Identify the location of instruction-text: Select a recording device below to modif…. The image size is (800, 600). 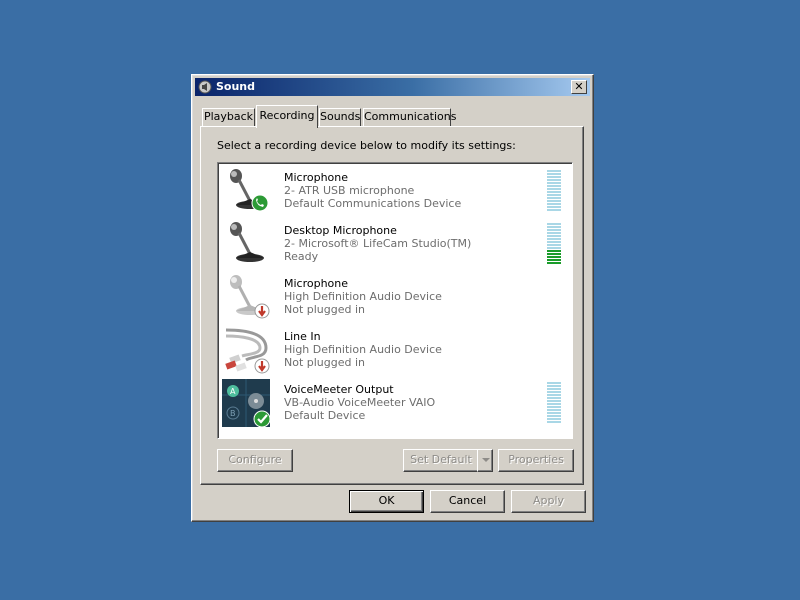
(366, 145).